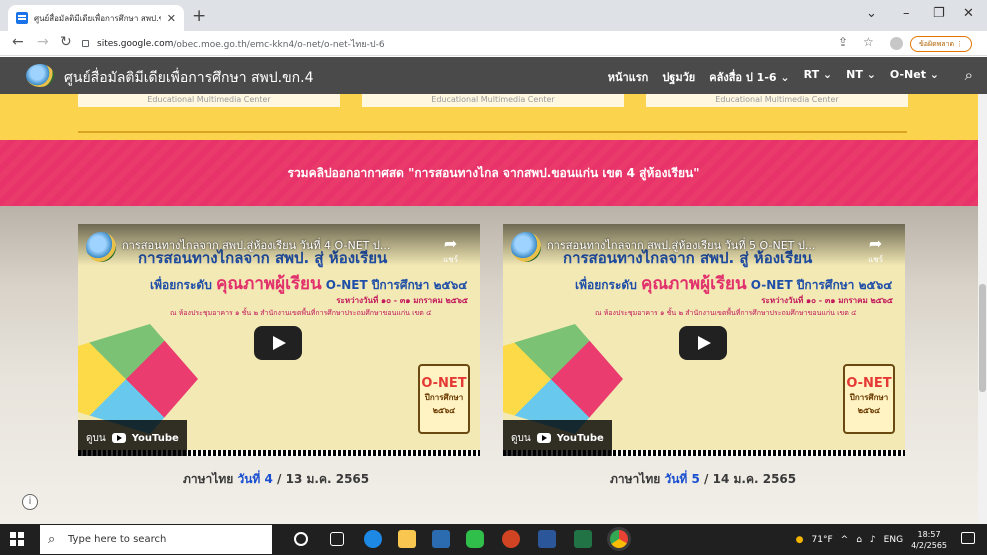  I want to click on cortana-icon, so click(301, 539).